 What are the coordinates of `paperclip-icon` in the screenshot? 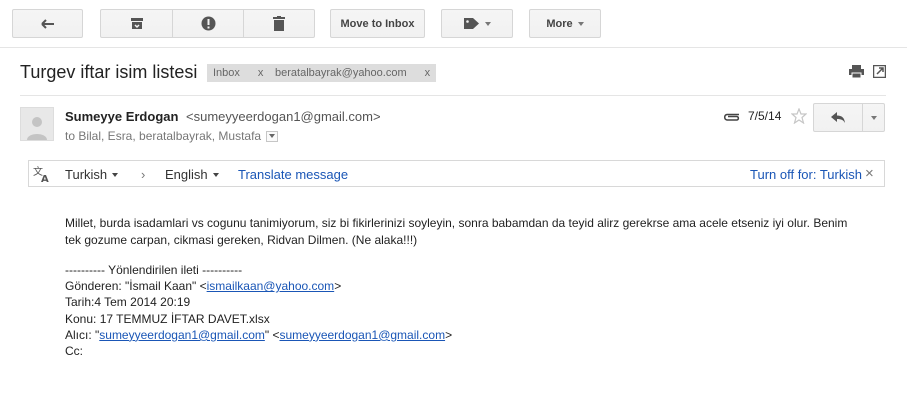 It's located at (731, 117).